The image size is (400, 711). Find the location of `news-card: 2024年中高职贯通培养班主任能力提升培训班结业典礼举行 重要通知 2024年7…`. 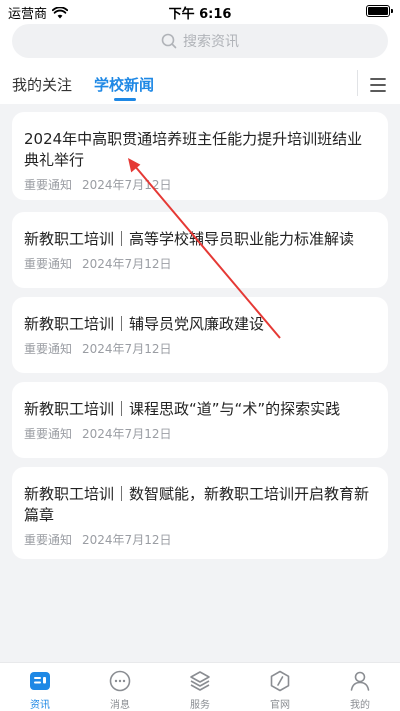

news-card: 2024年中高职贯通培养班主任能力提升培训班结业典礼举行 重要通知 2024年7… is located at coordinates (200, 156).